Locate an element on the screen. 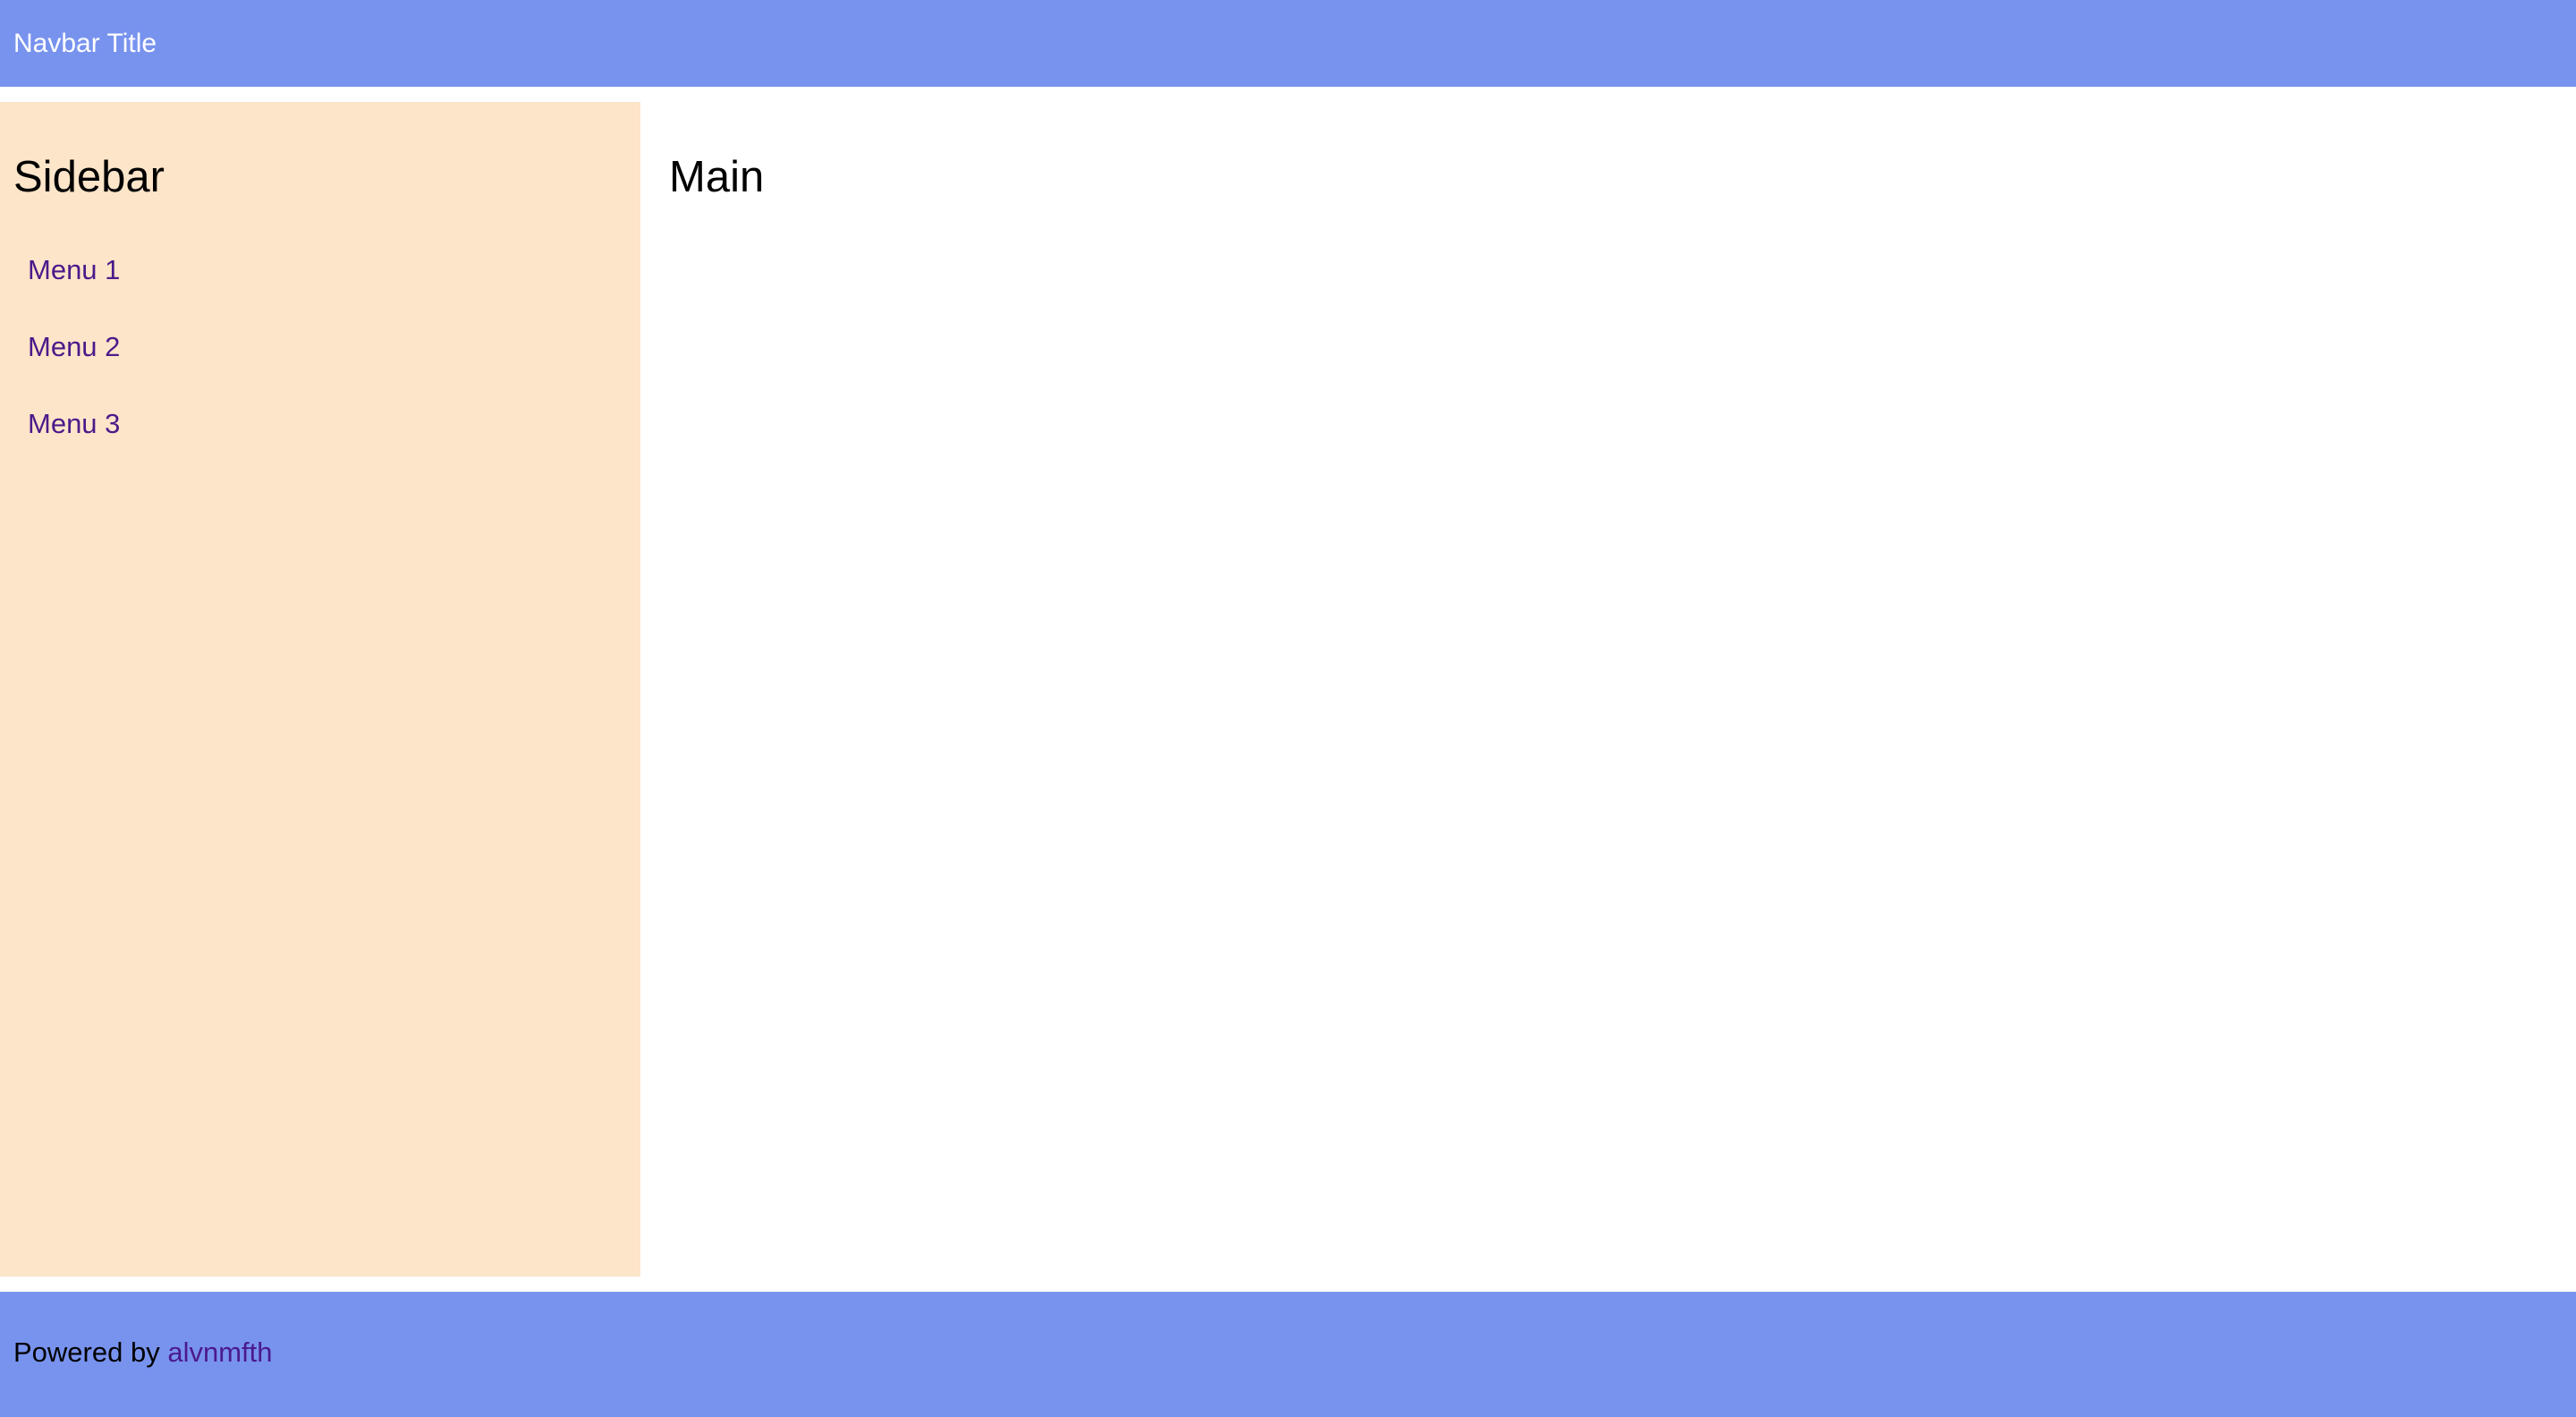  sidebar-item-menu-2: Menu 2 is located at coordinates (74, 347).